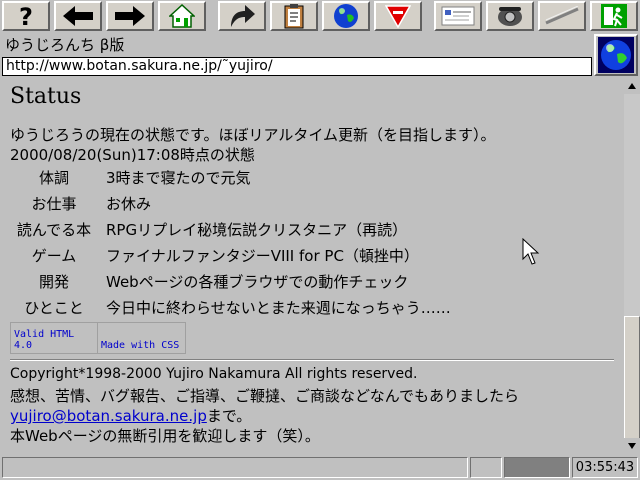 This screenshot has height=480, width=640. What do you see at coordinates (165, 436) in the screenshot?
I see `note-text: 本Webページの無断引用を歓迎します（笑）。` at bounding box center [165, 436].